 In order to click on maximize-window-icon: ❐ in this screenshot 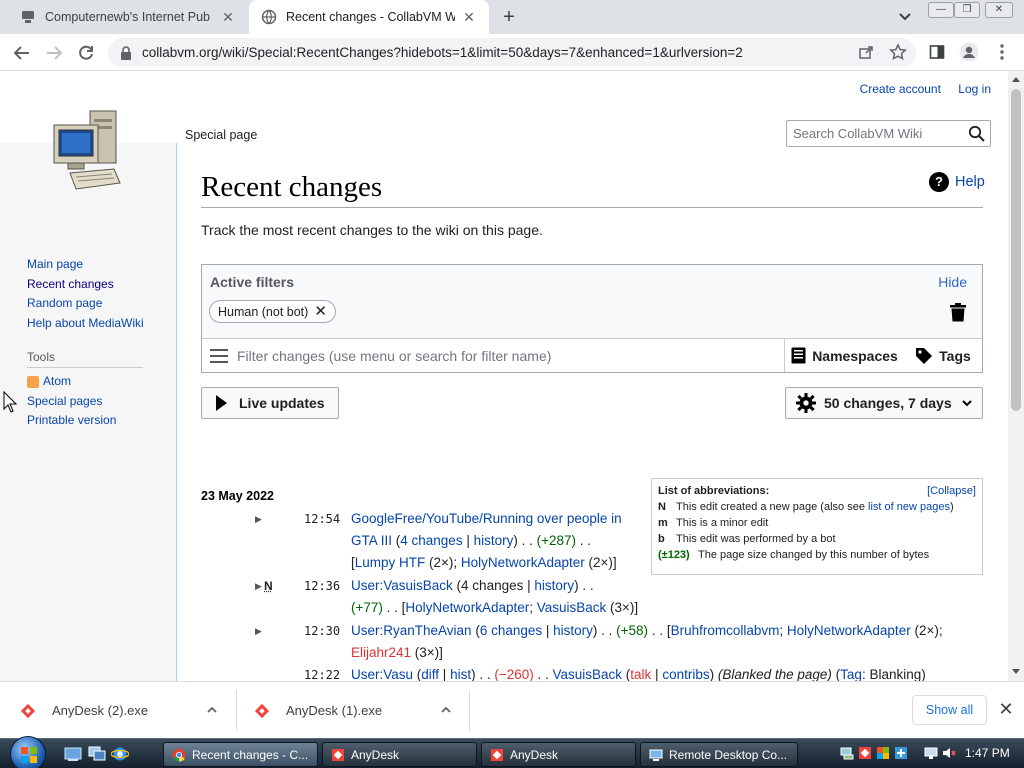, I will do `click(967, 10)`.